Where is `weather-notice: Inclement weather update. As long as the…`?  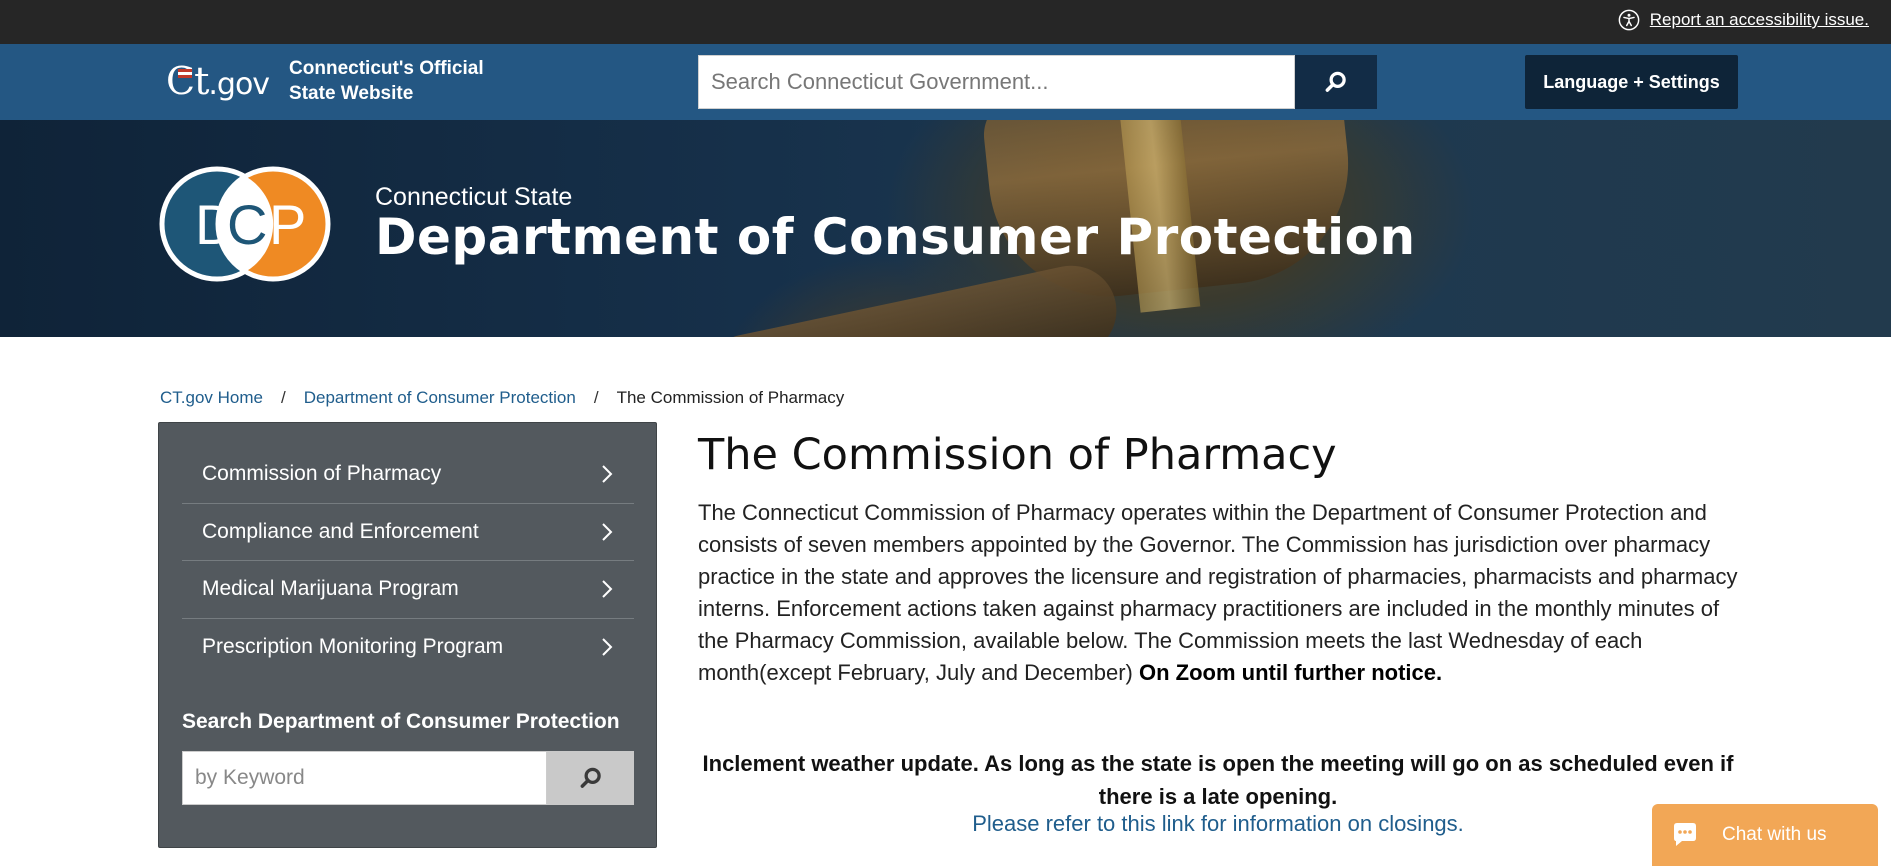 weather-notice: Inclement weather update. As long as the… is located at coordinates (1218, 780).